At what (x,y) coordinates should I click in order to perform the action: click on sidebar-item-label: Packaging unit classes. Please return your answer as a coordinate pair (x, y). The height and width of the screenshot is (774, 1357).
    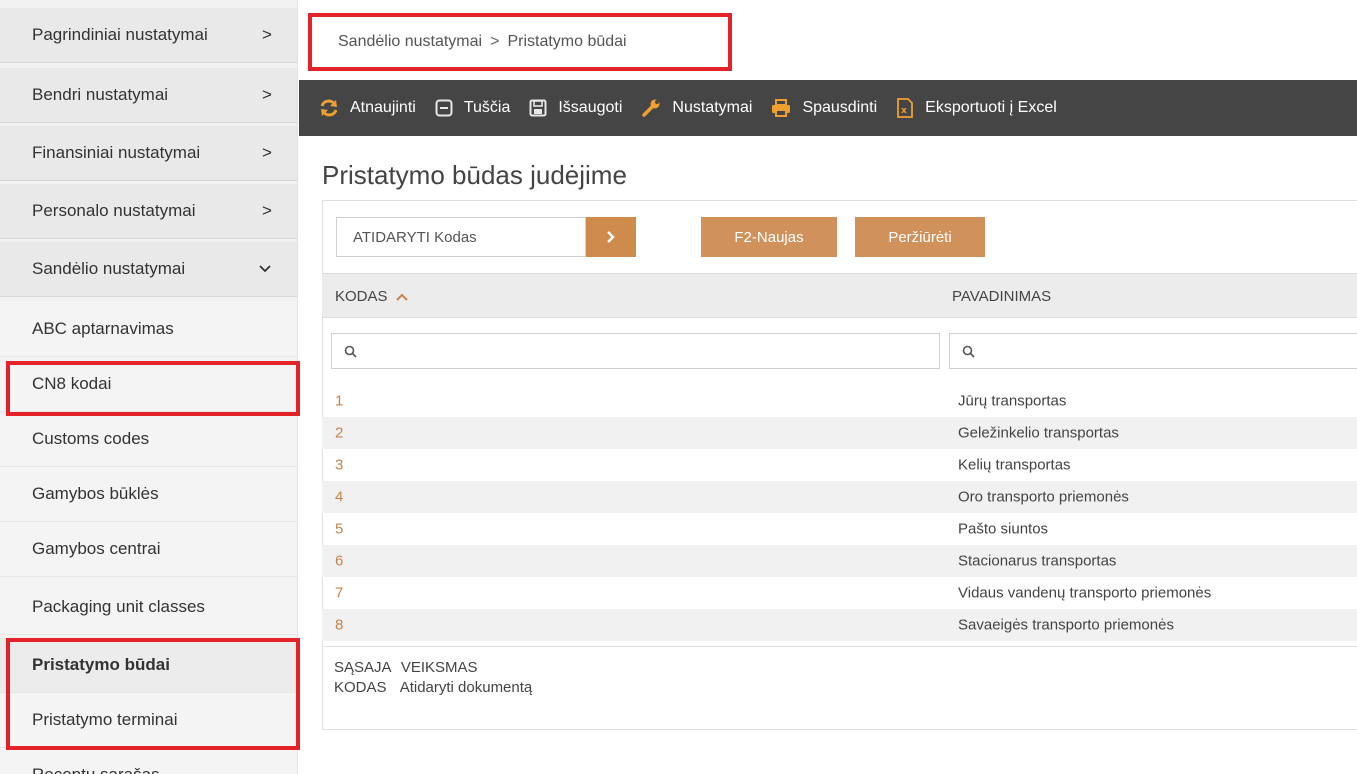
    Looking at the image, I should click on (118, 606).